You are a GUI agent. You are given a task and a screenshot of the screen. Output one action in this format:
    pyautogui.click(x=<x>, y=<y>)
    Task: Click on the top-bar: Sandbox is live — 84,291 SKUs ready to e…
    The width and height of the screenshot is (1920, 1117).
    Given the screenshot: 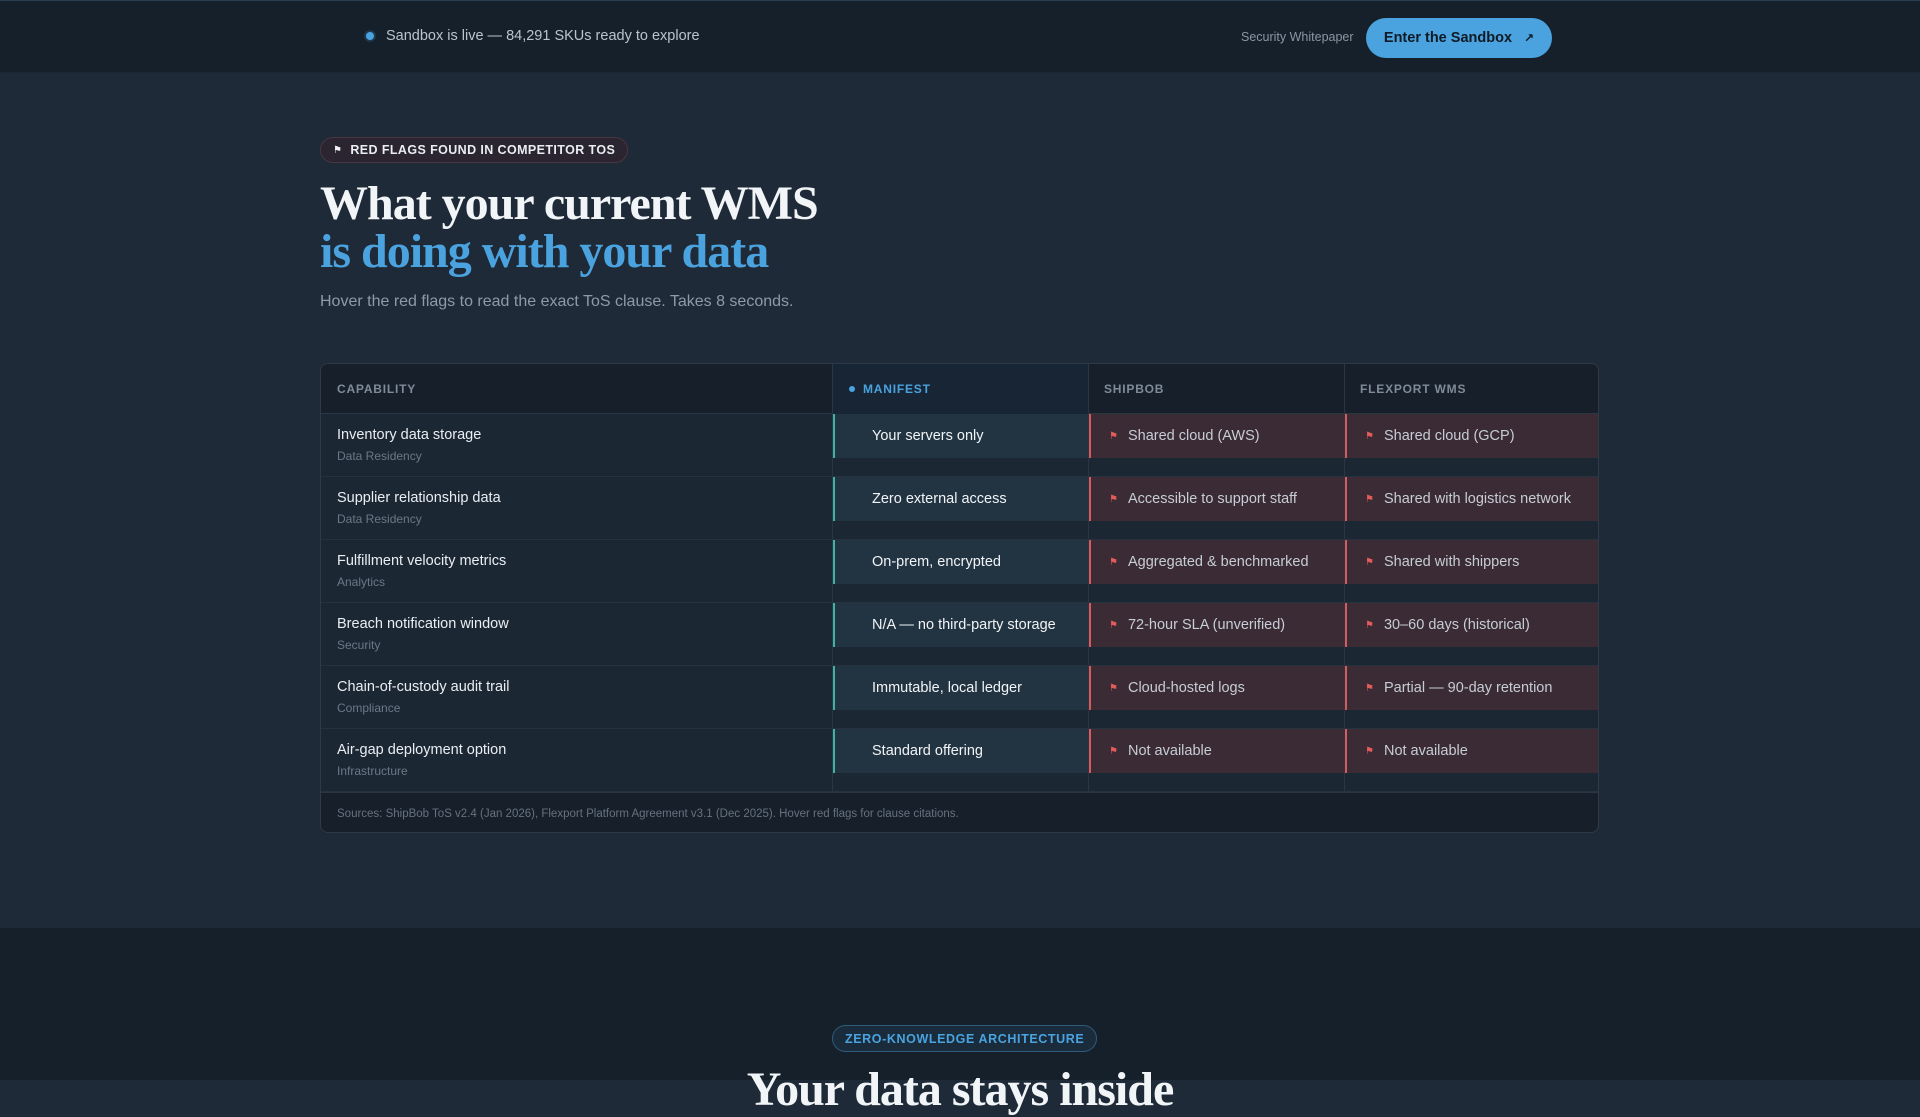 What is the action you would take?
    pyautogui.click(x=960, y=36)
    